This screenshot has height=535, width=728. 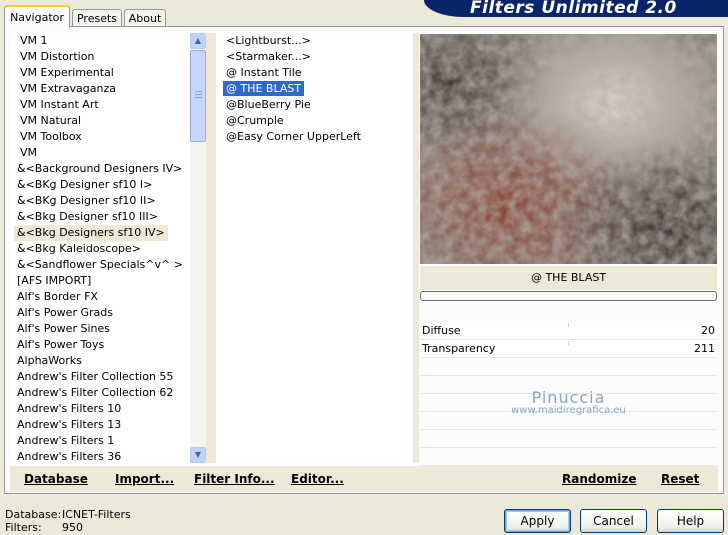 I want to click on filters-label: Filters:, so click(x=23, y=527).